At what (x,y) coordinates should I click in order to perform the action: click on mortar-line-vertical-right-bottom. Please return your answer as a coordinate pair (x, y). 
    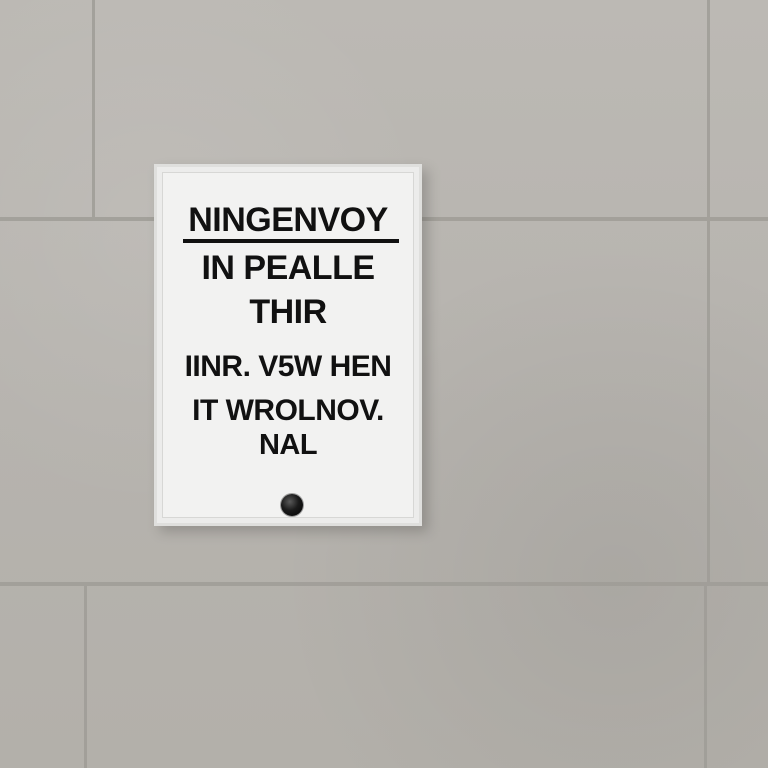
    Looking at the image, I should click on (705, 677).